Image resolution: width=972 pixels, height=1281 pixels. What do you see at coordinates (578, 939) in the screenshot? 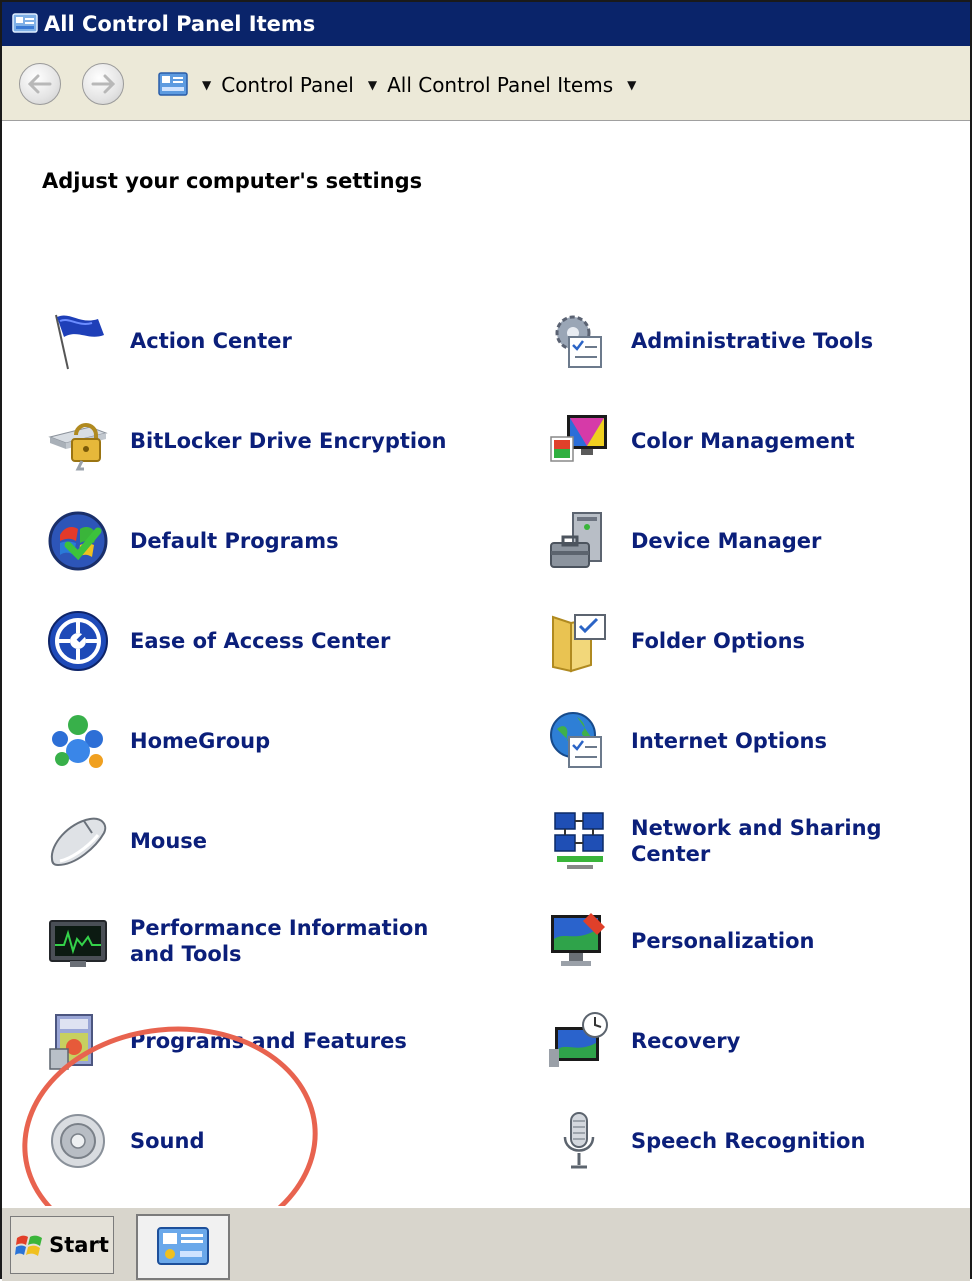
I see `personalization-icon` at bounding box center [578, 939].